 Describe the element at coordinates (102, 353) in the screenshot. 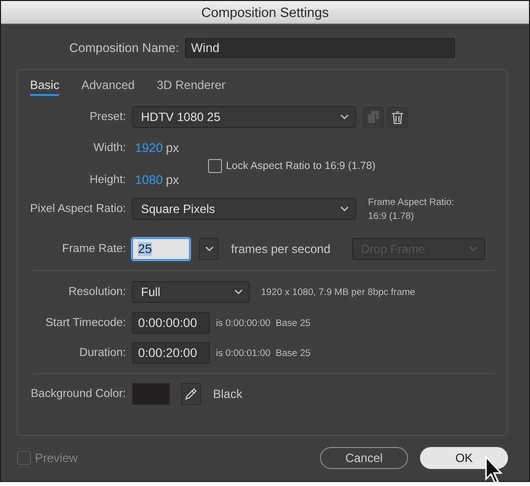

I see `field-label: Duration:` at that location.